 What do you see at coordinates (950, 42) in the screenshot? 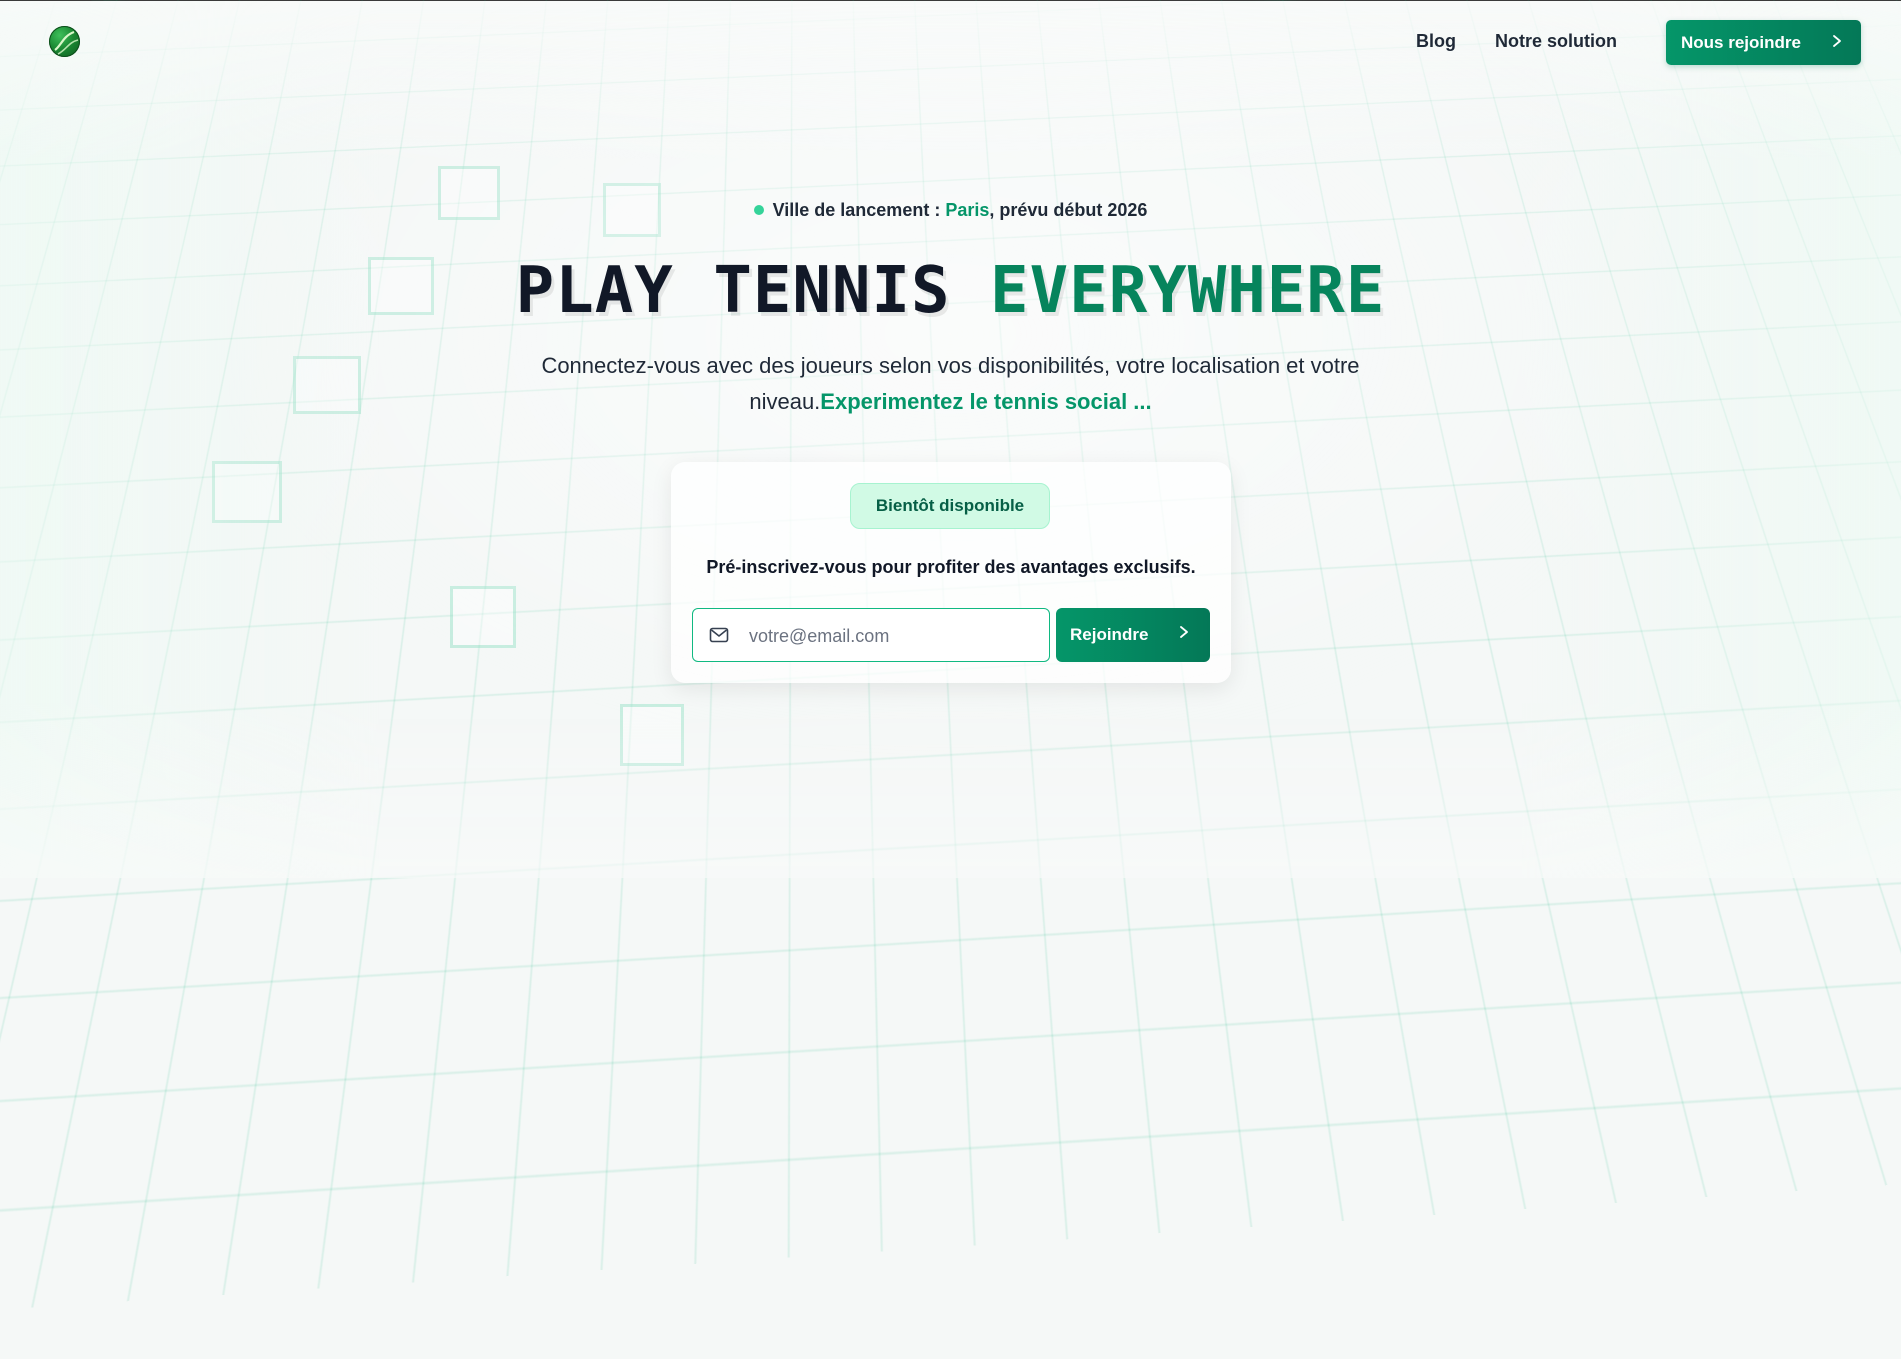
I see `top-nav: Blog Notre solution Nous rejoindre` at bounding box center [950, 42].